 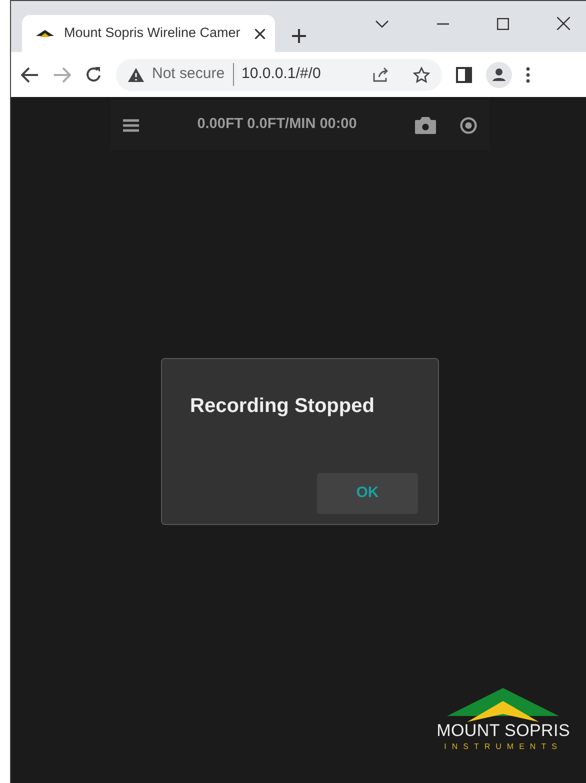 I want to click on address-bar: Not secure 10.0.0.1/#/0, so click(x=279, y=74).